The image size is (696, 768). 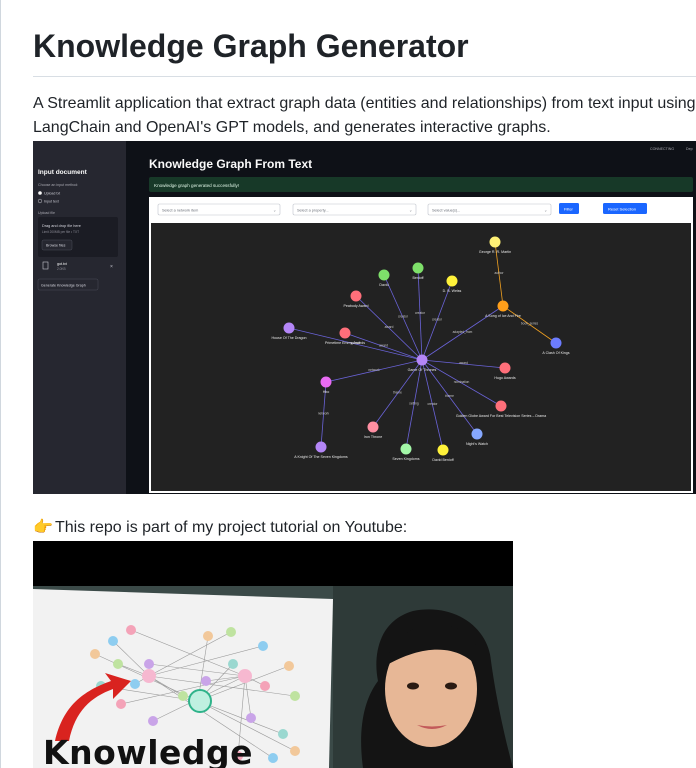 What do you see at coordinates (60, 232) in the screenshot?
I see `limit-text: Limit 200MB per file • TXT` at bounding box center [60, 232].